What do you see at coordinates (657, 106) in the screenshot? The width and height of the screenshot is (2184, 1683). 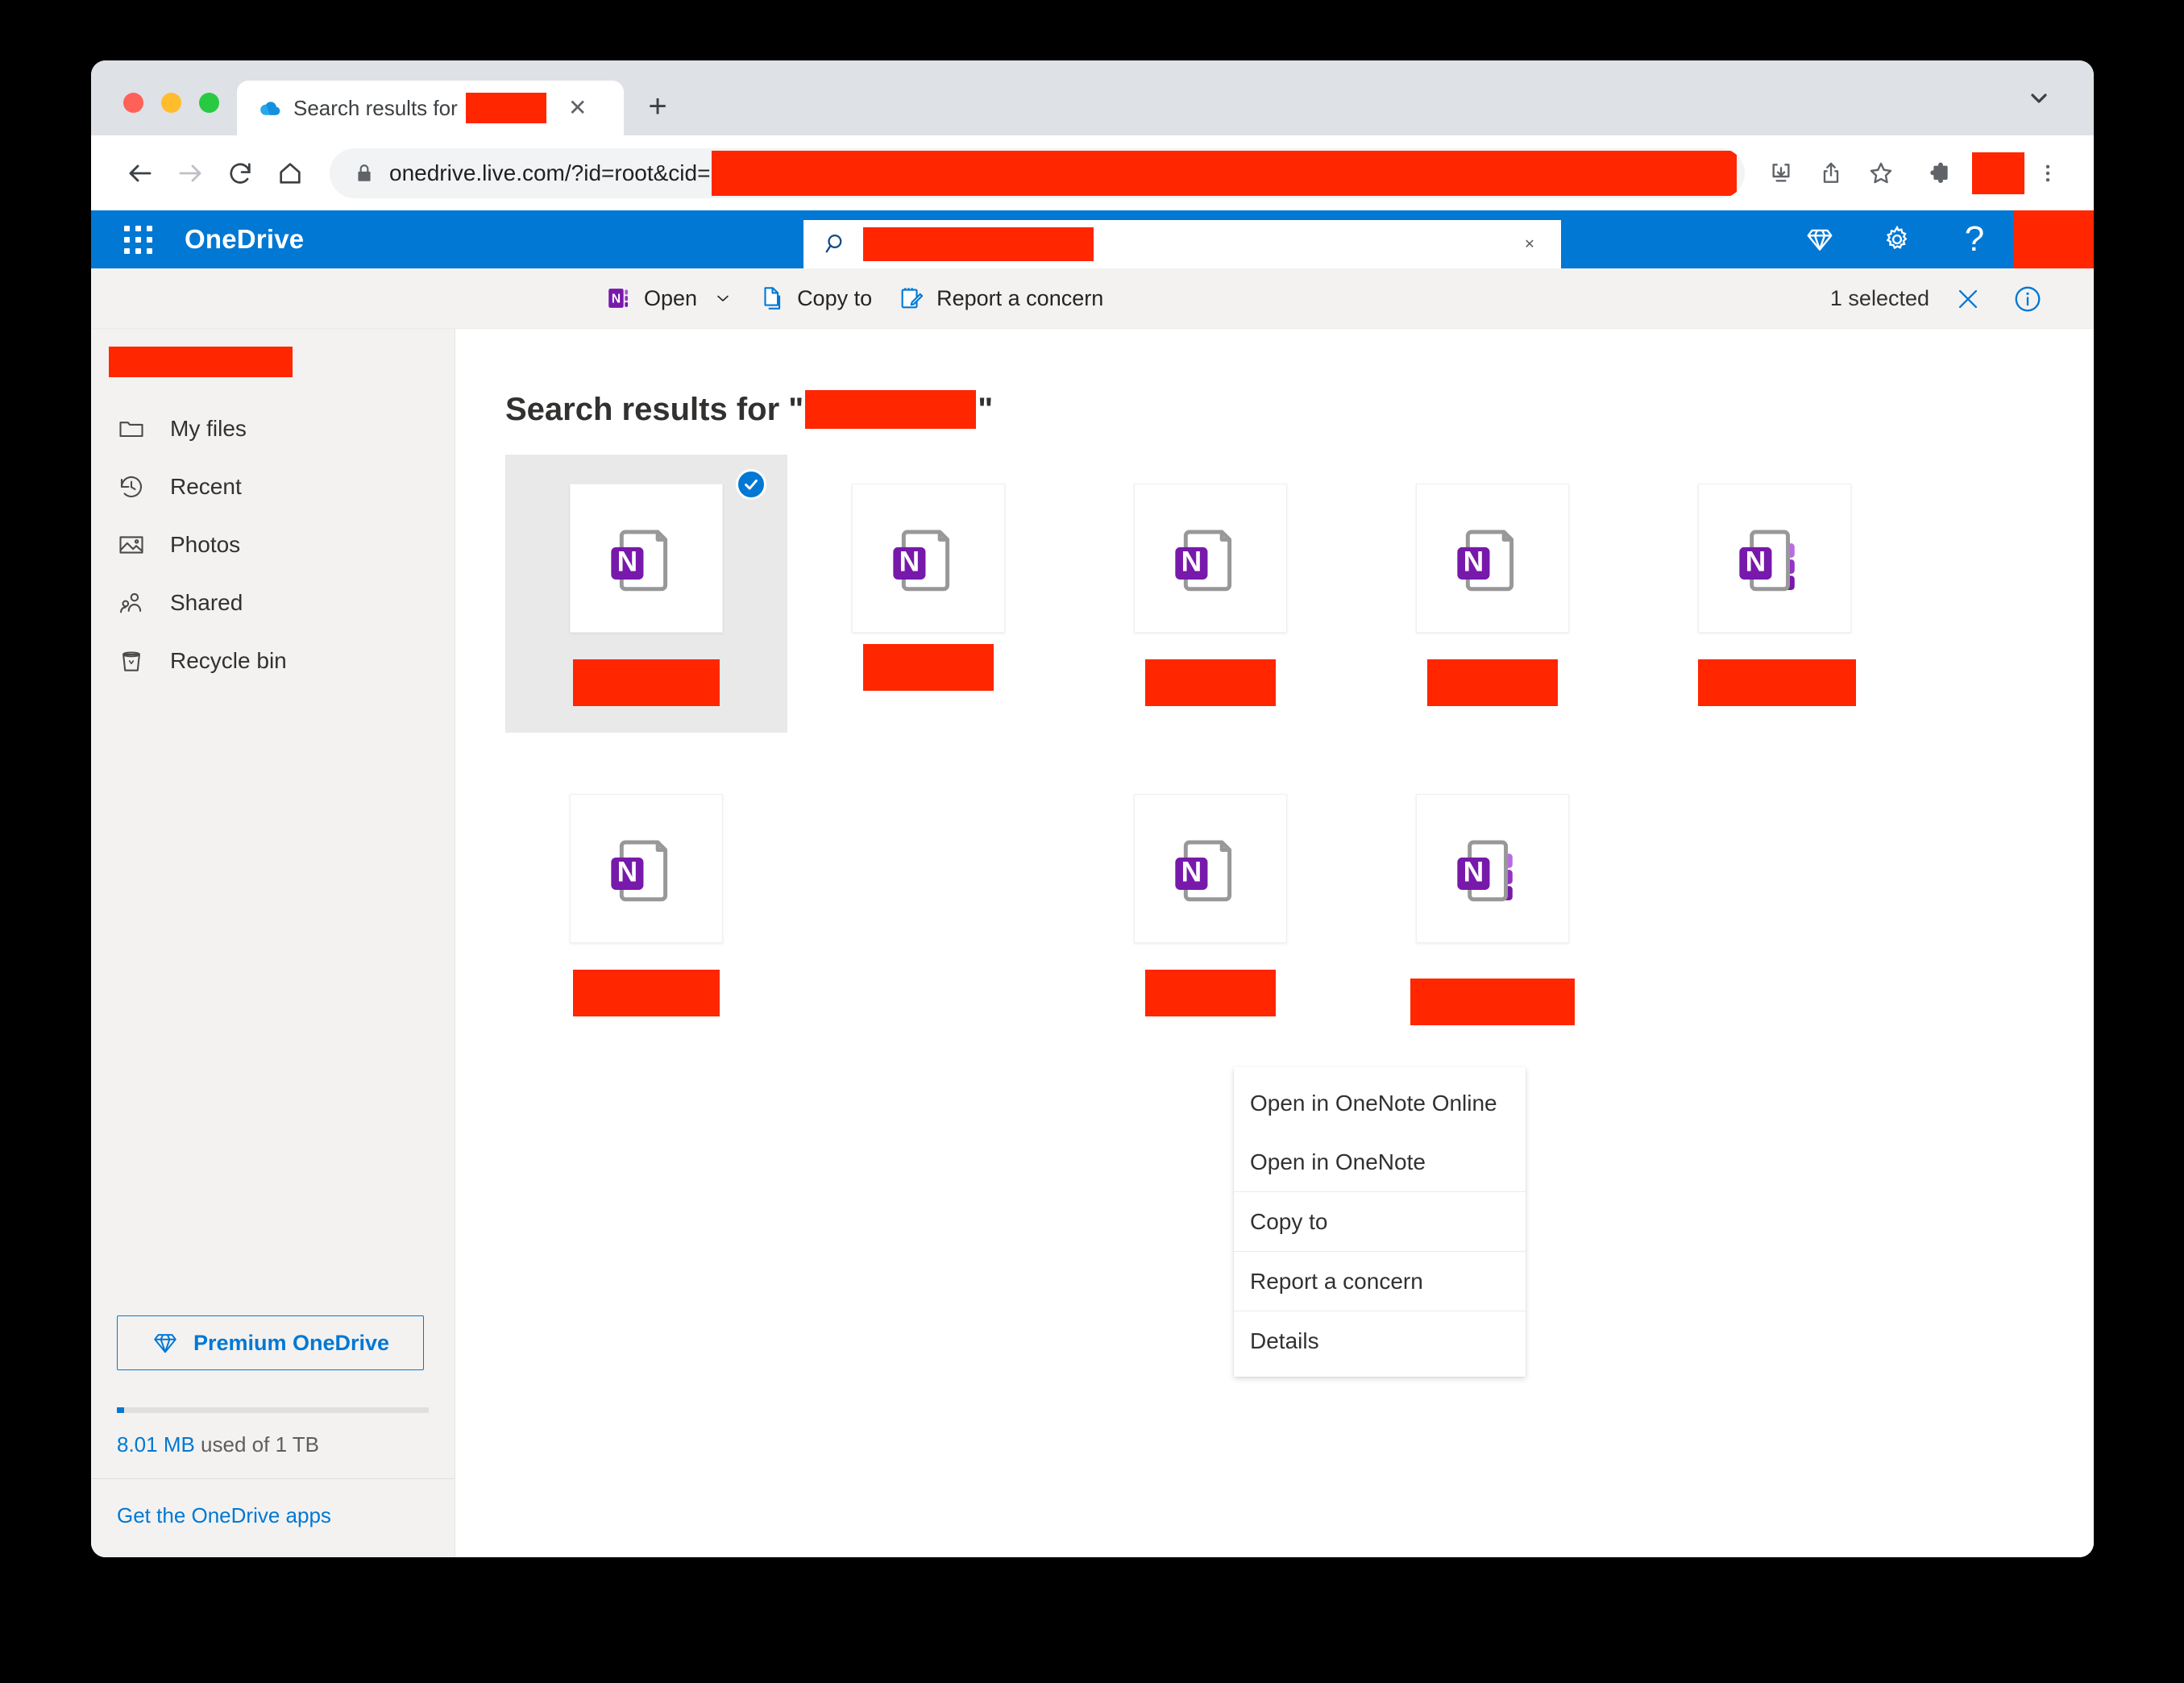 I see `new-tab-button: +` at bounding box center [657, 106].